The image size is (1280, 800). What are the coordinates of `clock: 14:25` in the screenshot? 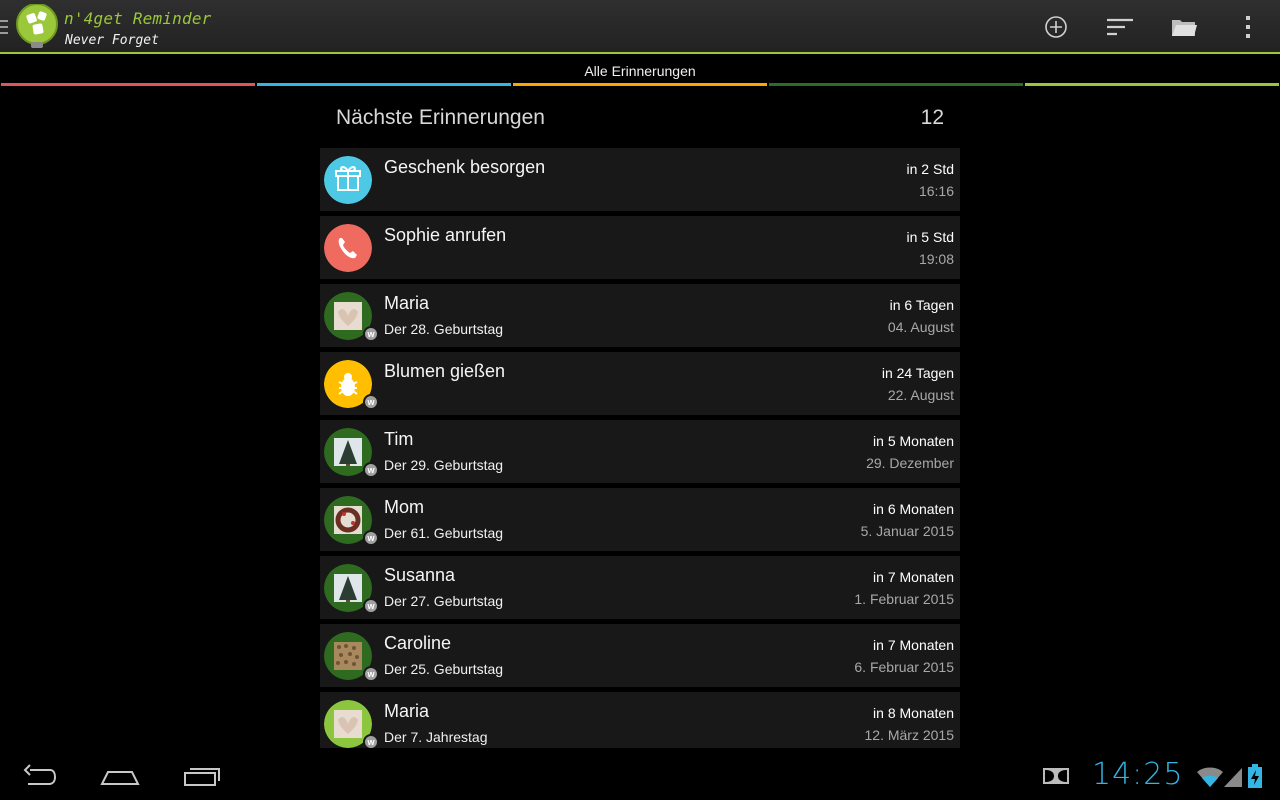 It's located at (1138, 774).